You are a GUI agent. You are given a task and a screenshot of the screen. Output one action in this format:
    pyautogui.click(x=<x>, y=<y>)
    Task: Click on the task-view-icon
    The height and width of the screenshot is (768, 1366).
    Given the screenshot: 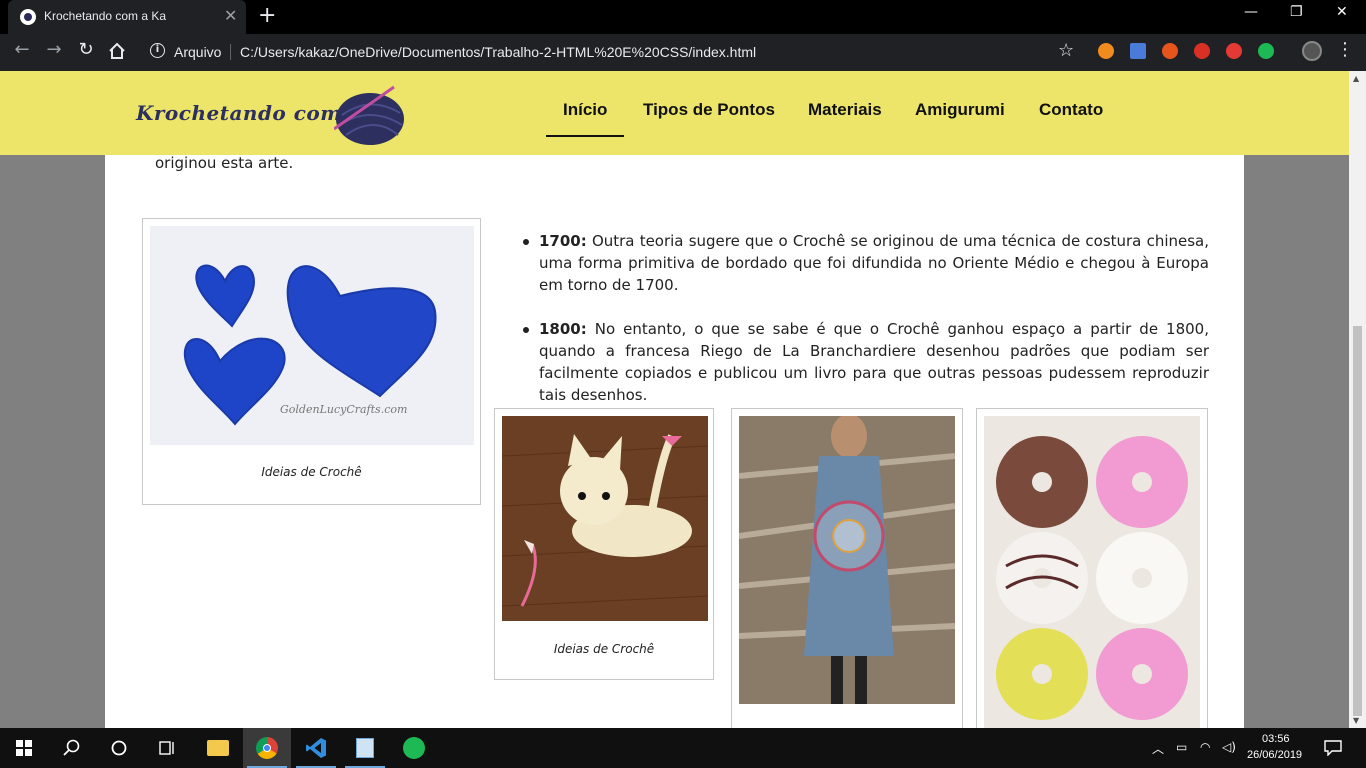 What is the action you would take?
    pyautogui.click(x=168, y=748)
    